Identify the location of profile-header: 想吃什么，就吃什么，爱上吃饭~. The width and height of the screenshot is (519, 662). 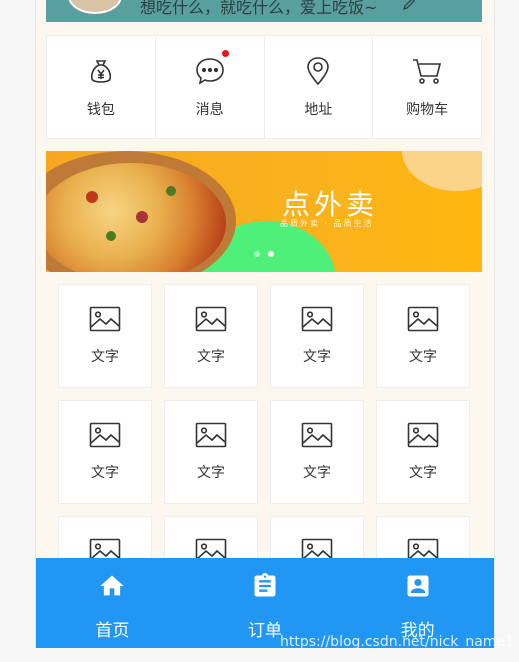
(264, 11).